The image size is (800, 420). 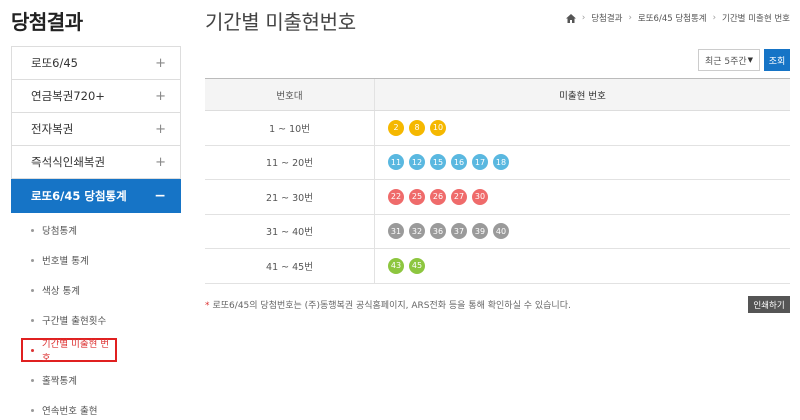 I want to click on number-ball: 10, so click(x=438, y=127).